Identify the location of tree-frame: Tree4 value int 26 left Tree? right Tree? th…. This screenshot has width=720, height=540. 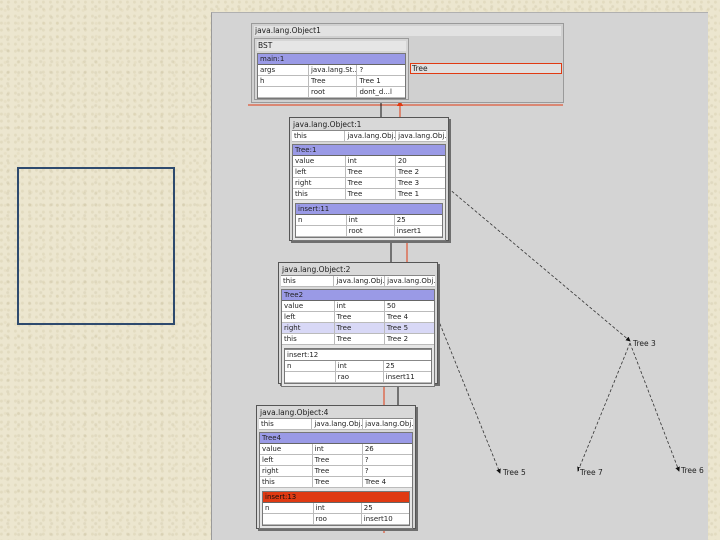
(336, 480).